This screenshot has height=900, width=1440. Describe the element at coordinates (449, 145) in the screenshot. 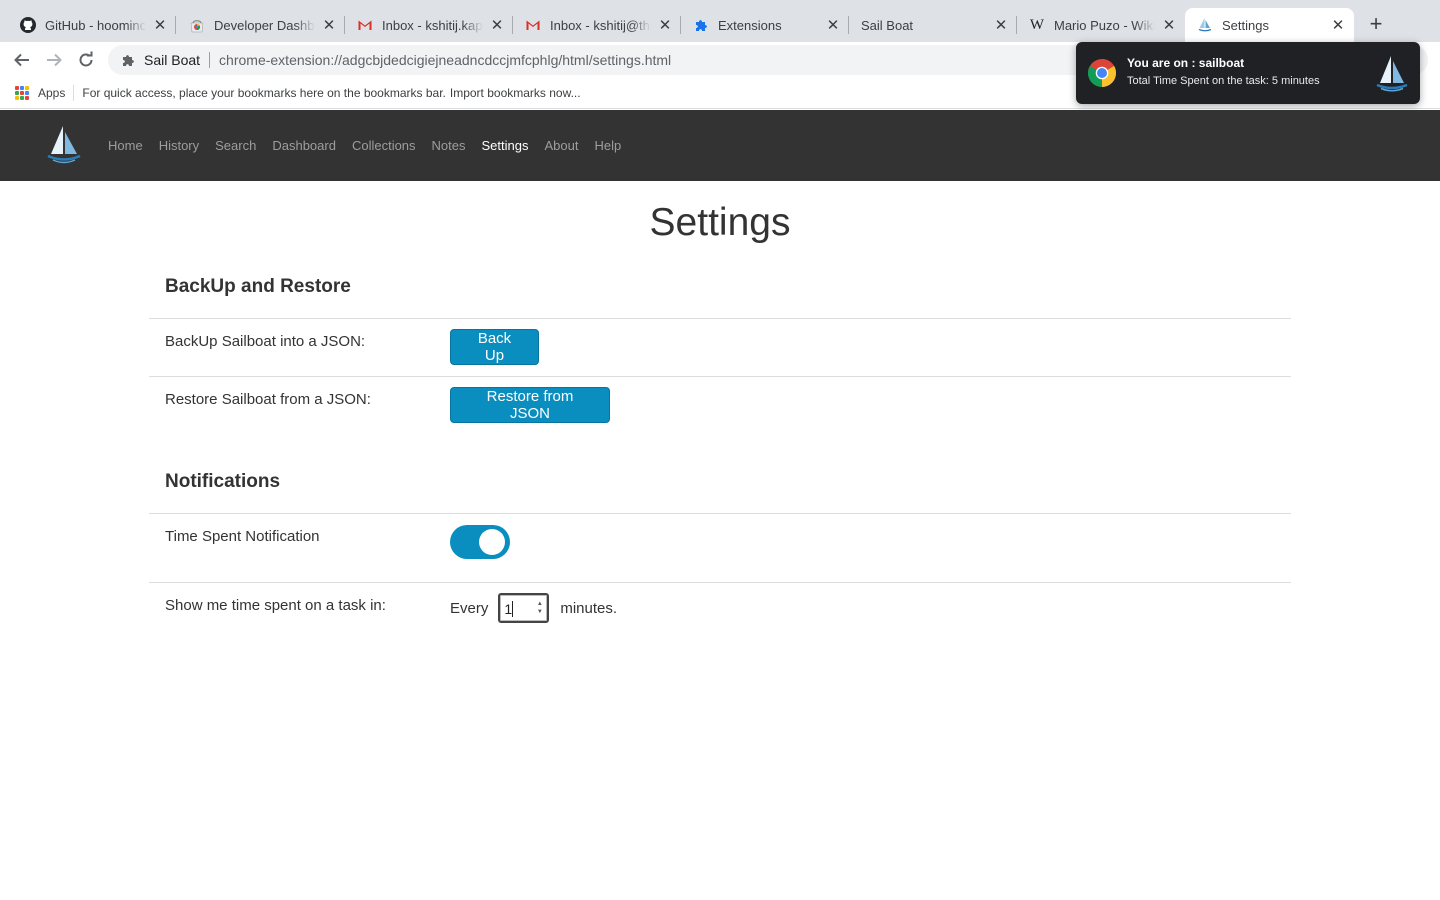

I see `nav-notes: Notes` at that location.